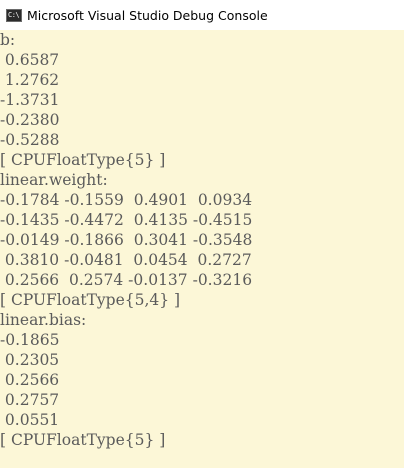 The width and height of the screenshot is (404, 468). Describe the element at coordinates (30, 420) in the screenshot. I see `console-line: 0.0551` at that location.